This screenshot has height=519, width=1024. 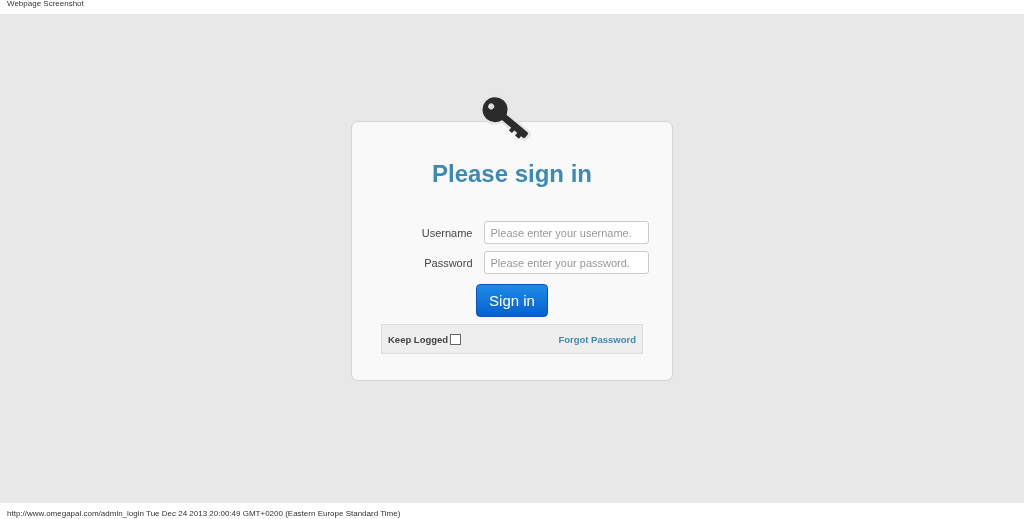 What do you see at coordinates (566, 262) in the screenshot?
I see `input-field: Please enter your password.` at bounding box center [566, 262].